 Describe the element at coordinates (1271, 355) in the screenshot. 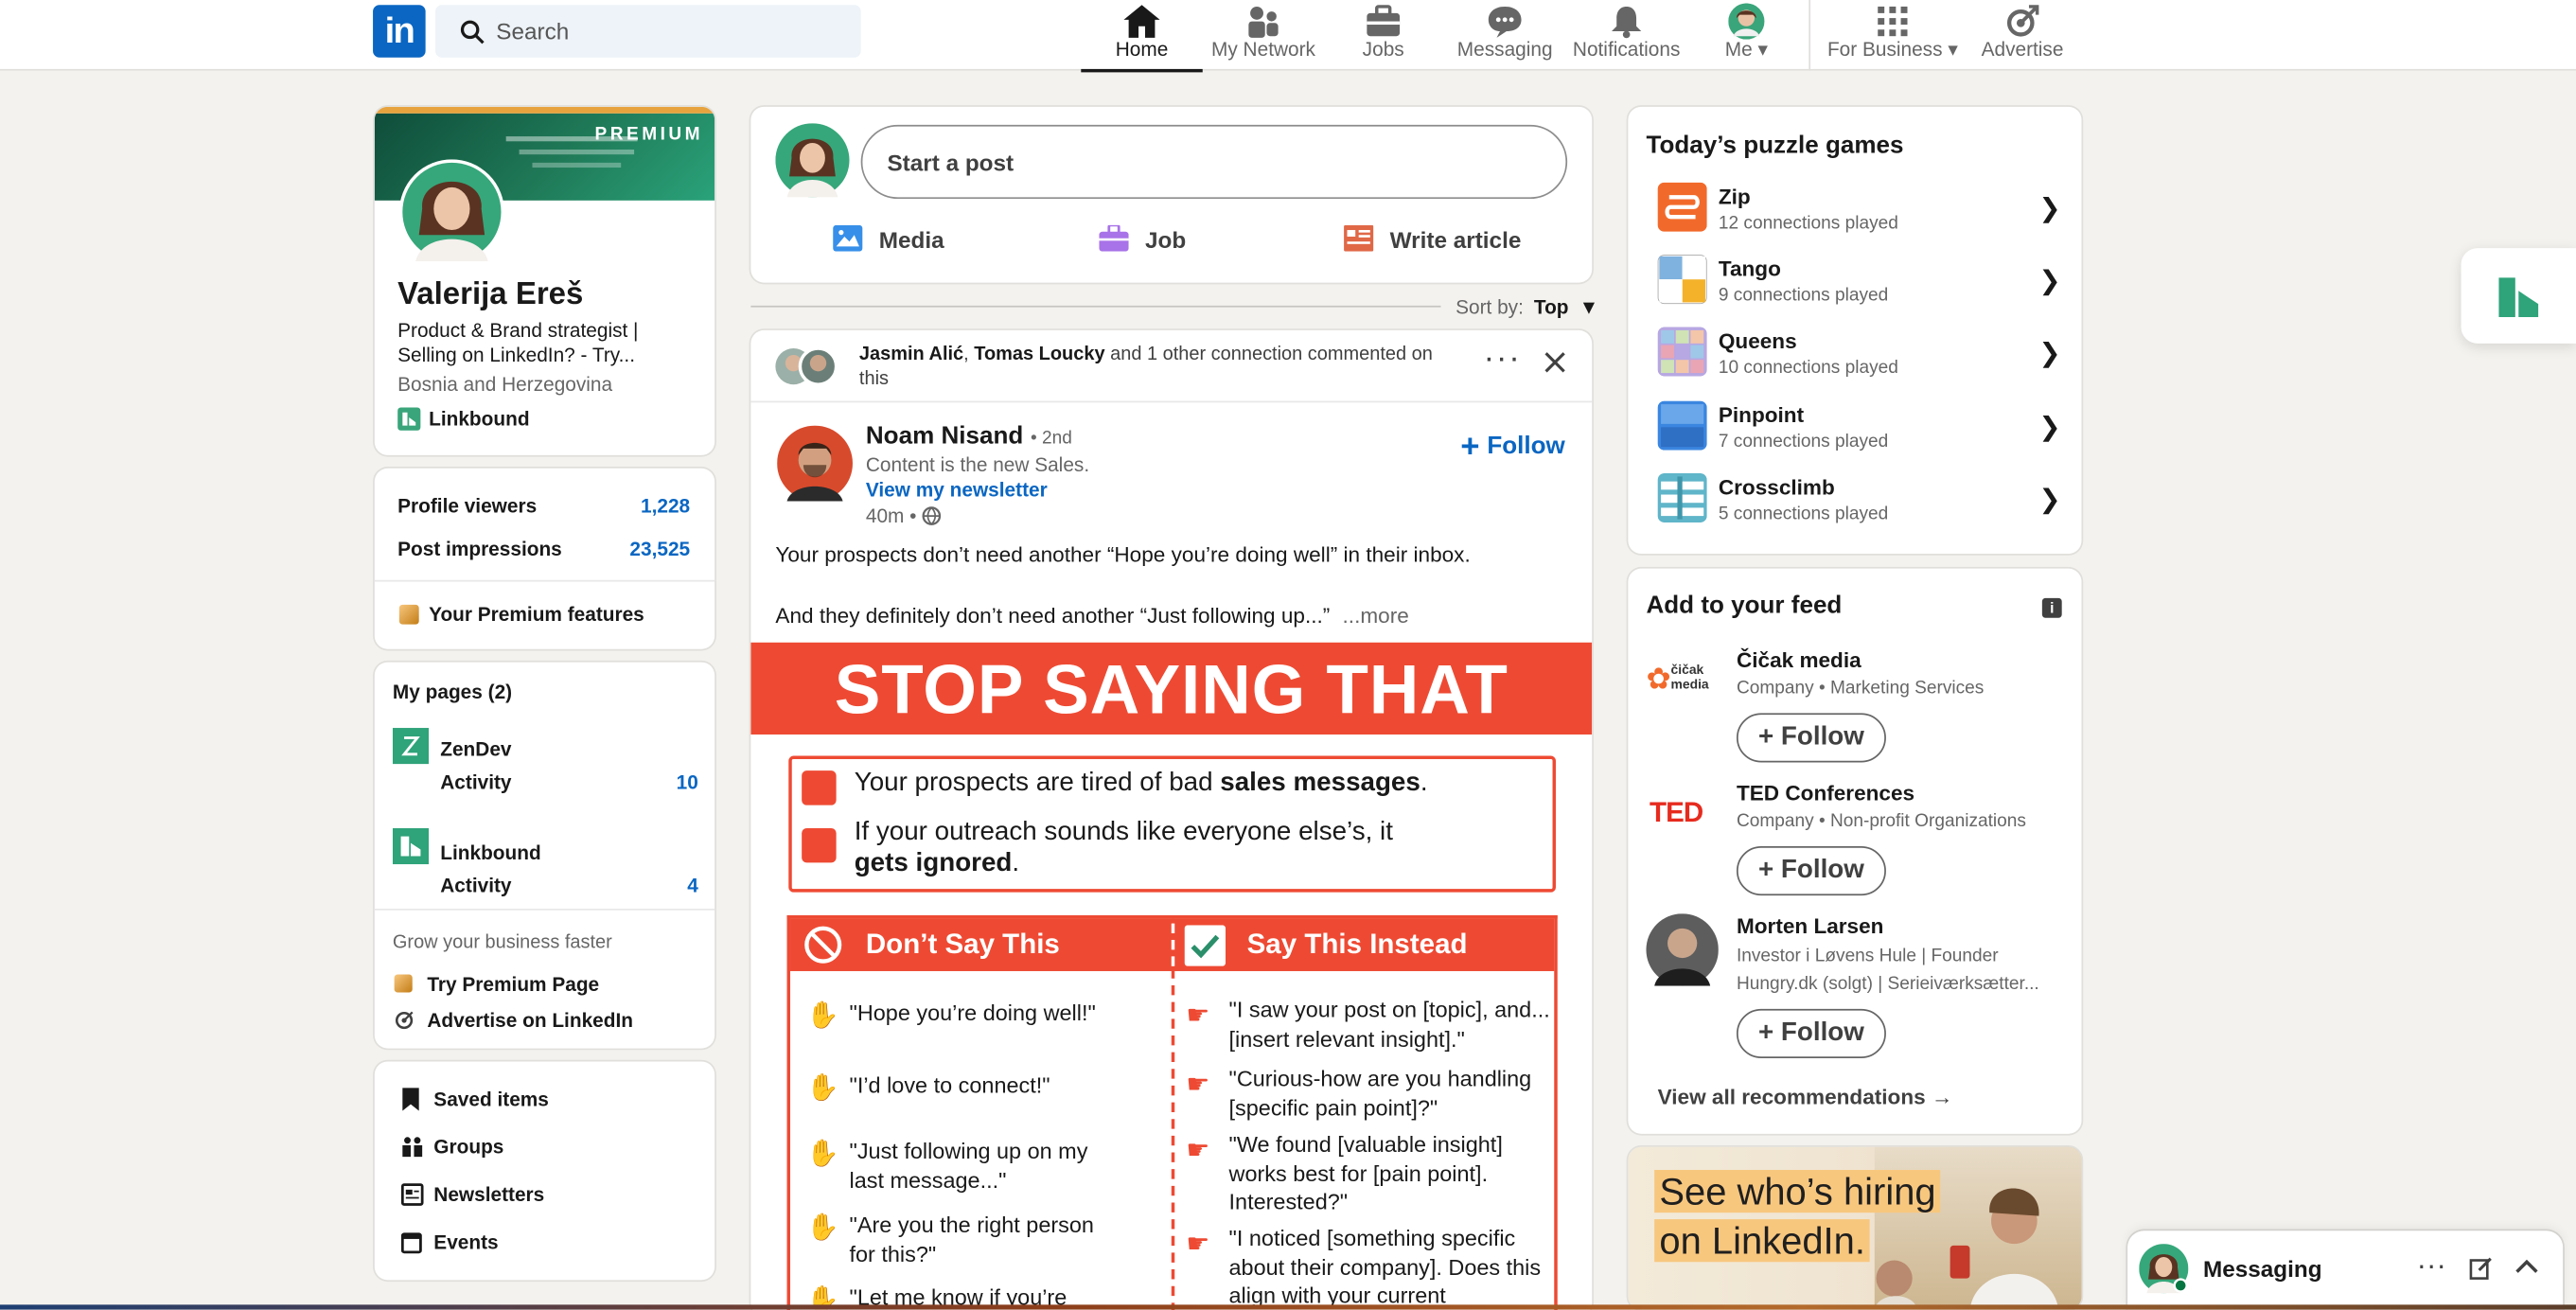

I see `social-context-text: and 1 other connection commented on` at that location.